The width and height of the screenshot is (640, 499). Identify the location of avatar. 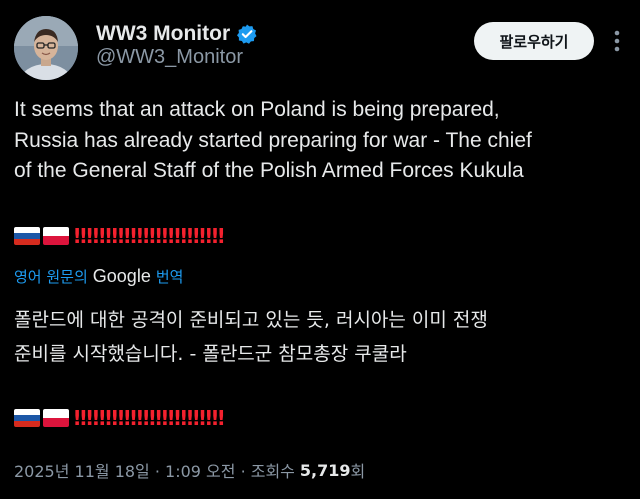
(46, 48).